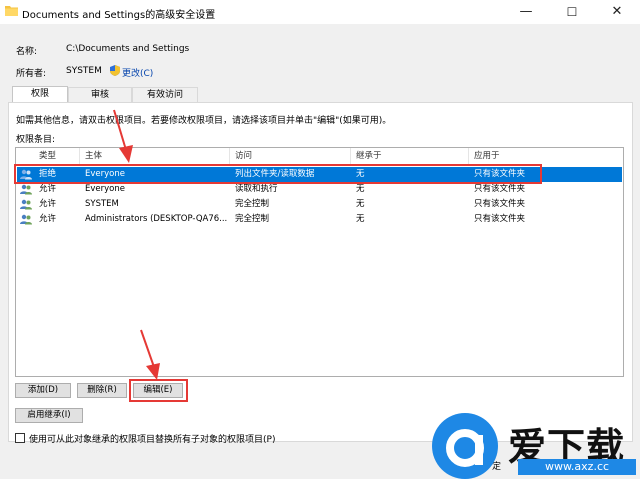  Describe the element at coordinates (119, 15) in the screenshot. I see `window-title: Documents and Settings的高级安全设置` at that location.